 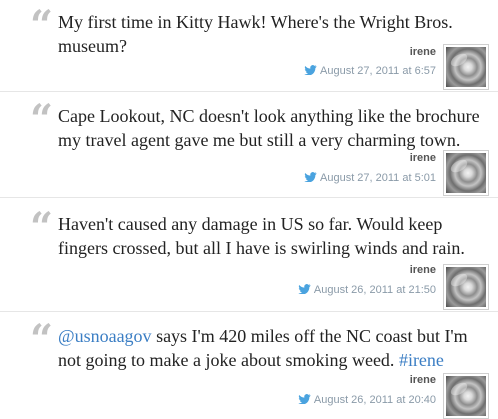 What do you see at coordinates (378, 178) in the screenshot?
I see `tweet-timestamp: August 27, 2011 at 5:01` at bounding box center [378, 178].